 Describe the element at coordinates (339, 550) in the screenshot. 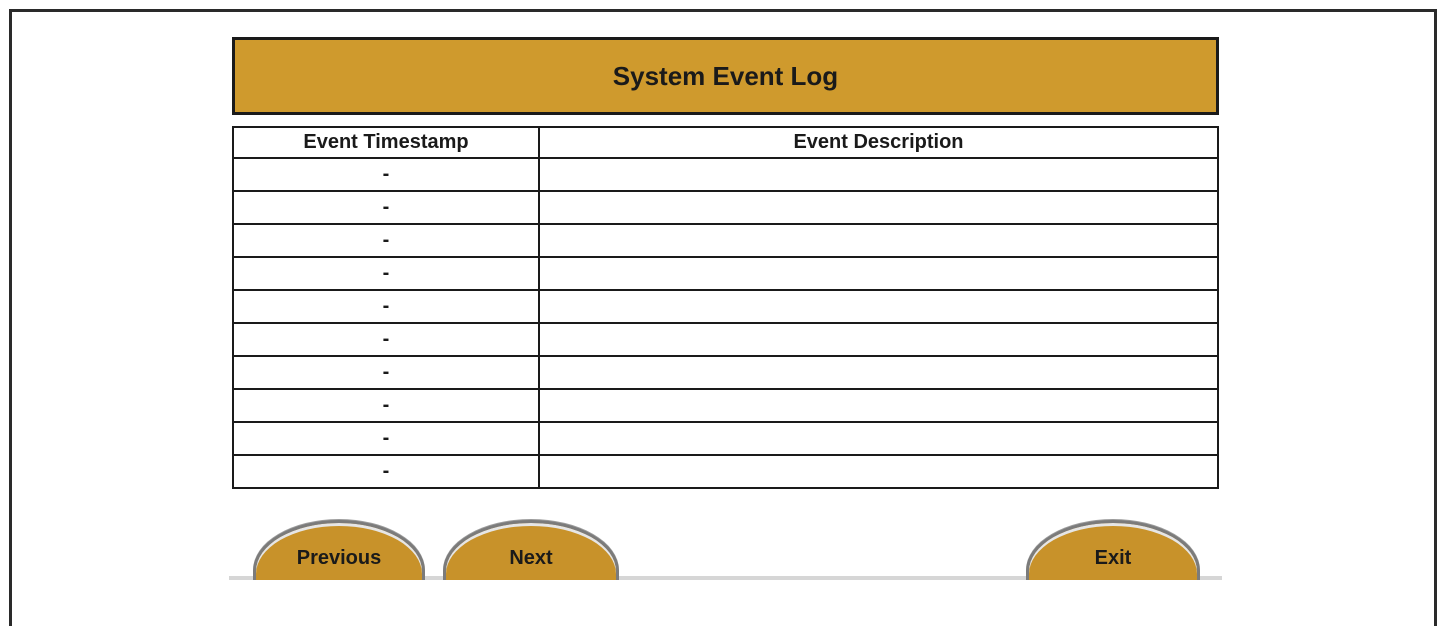

I see `previous-button: Previous` at that location.